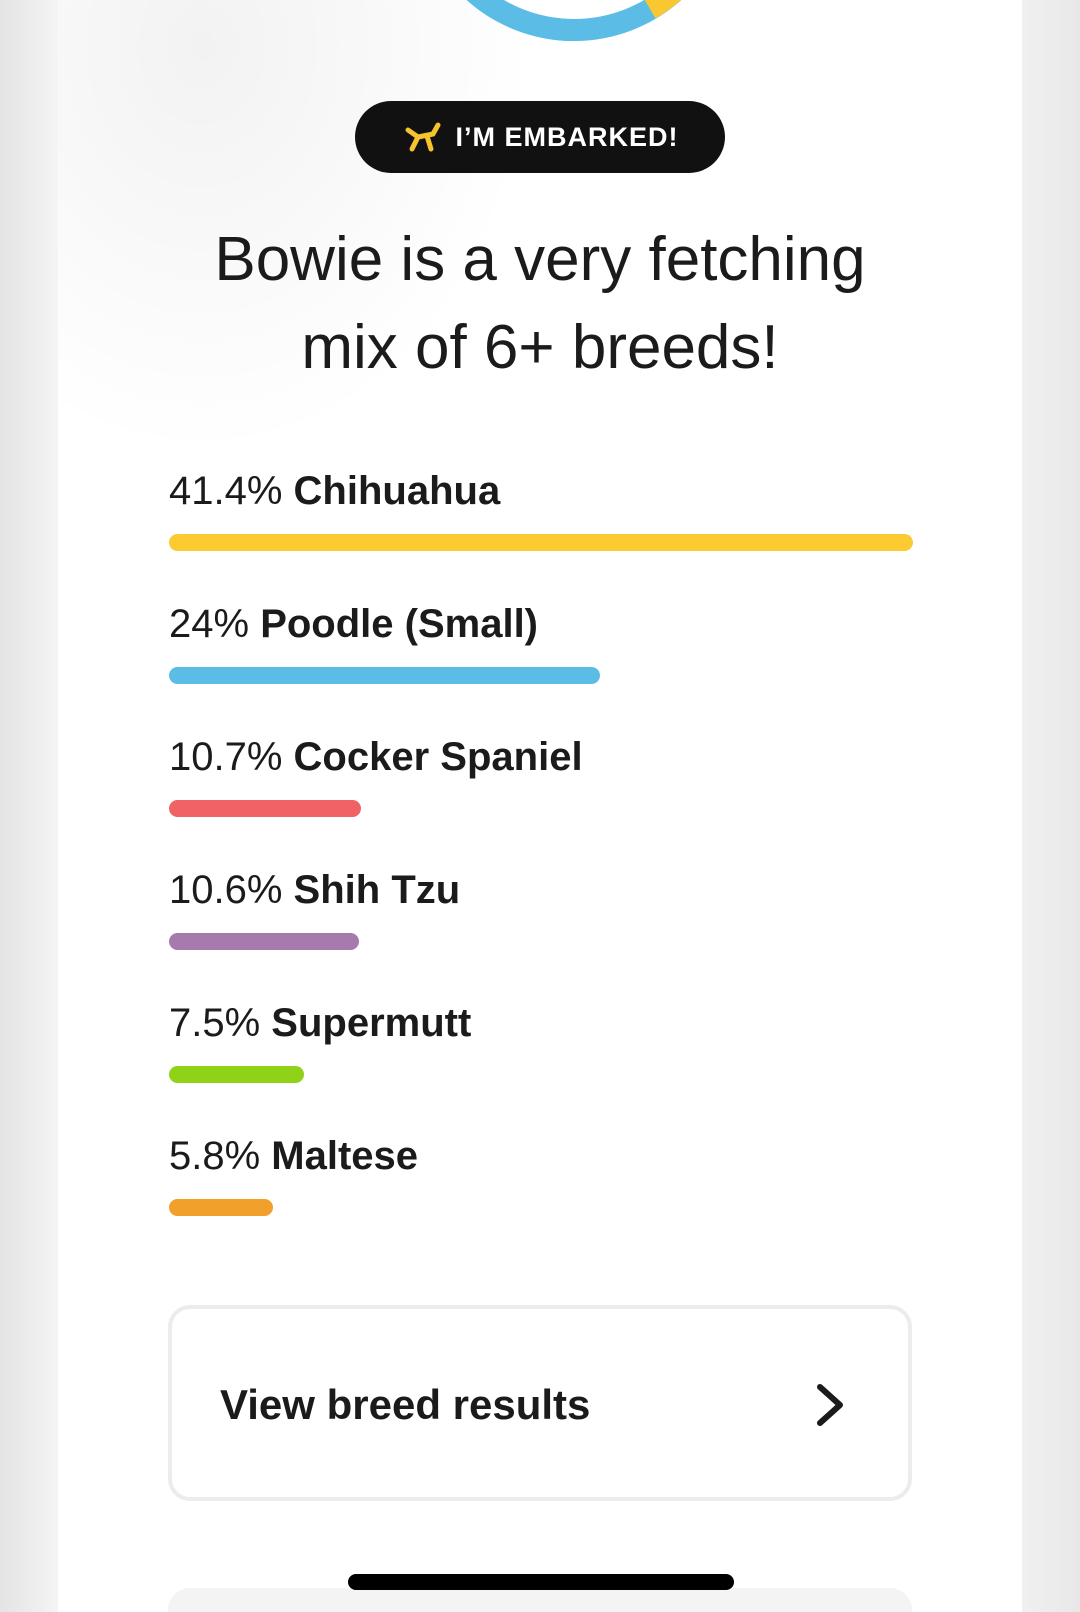 The image size is (1080, 1612). I want to click on breed-label: 5.8% Maltese, so click(293, 1156).